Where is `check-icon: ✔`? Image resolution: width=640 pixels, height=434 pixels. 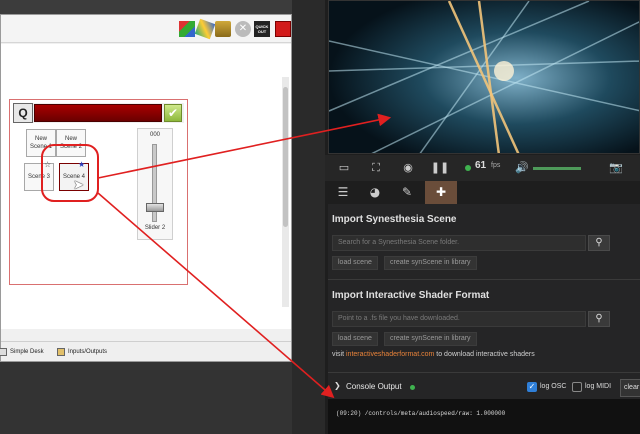 check-icon: ✔ is located at coordinates (173, 113).